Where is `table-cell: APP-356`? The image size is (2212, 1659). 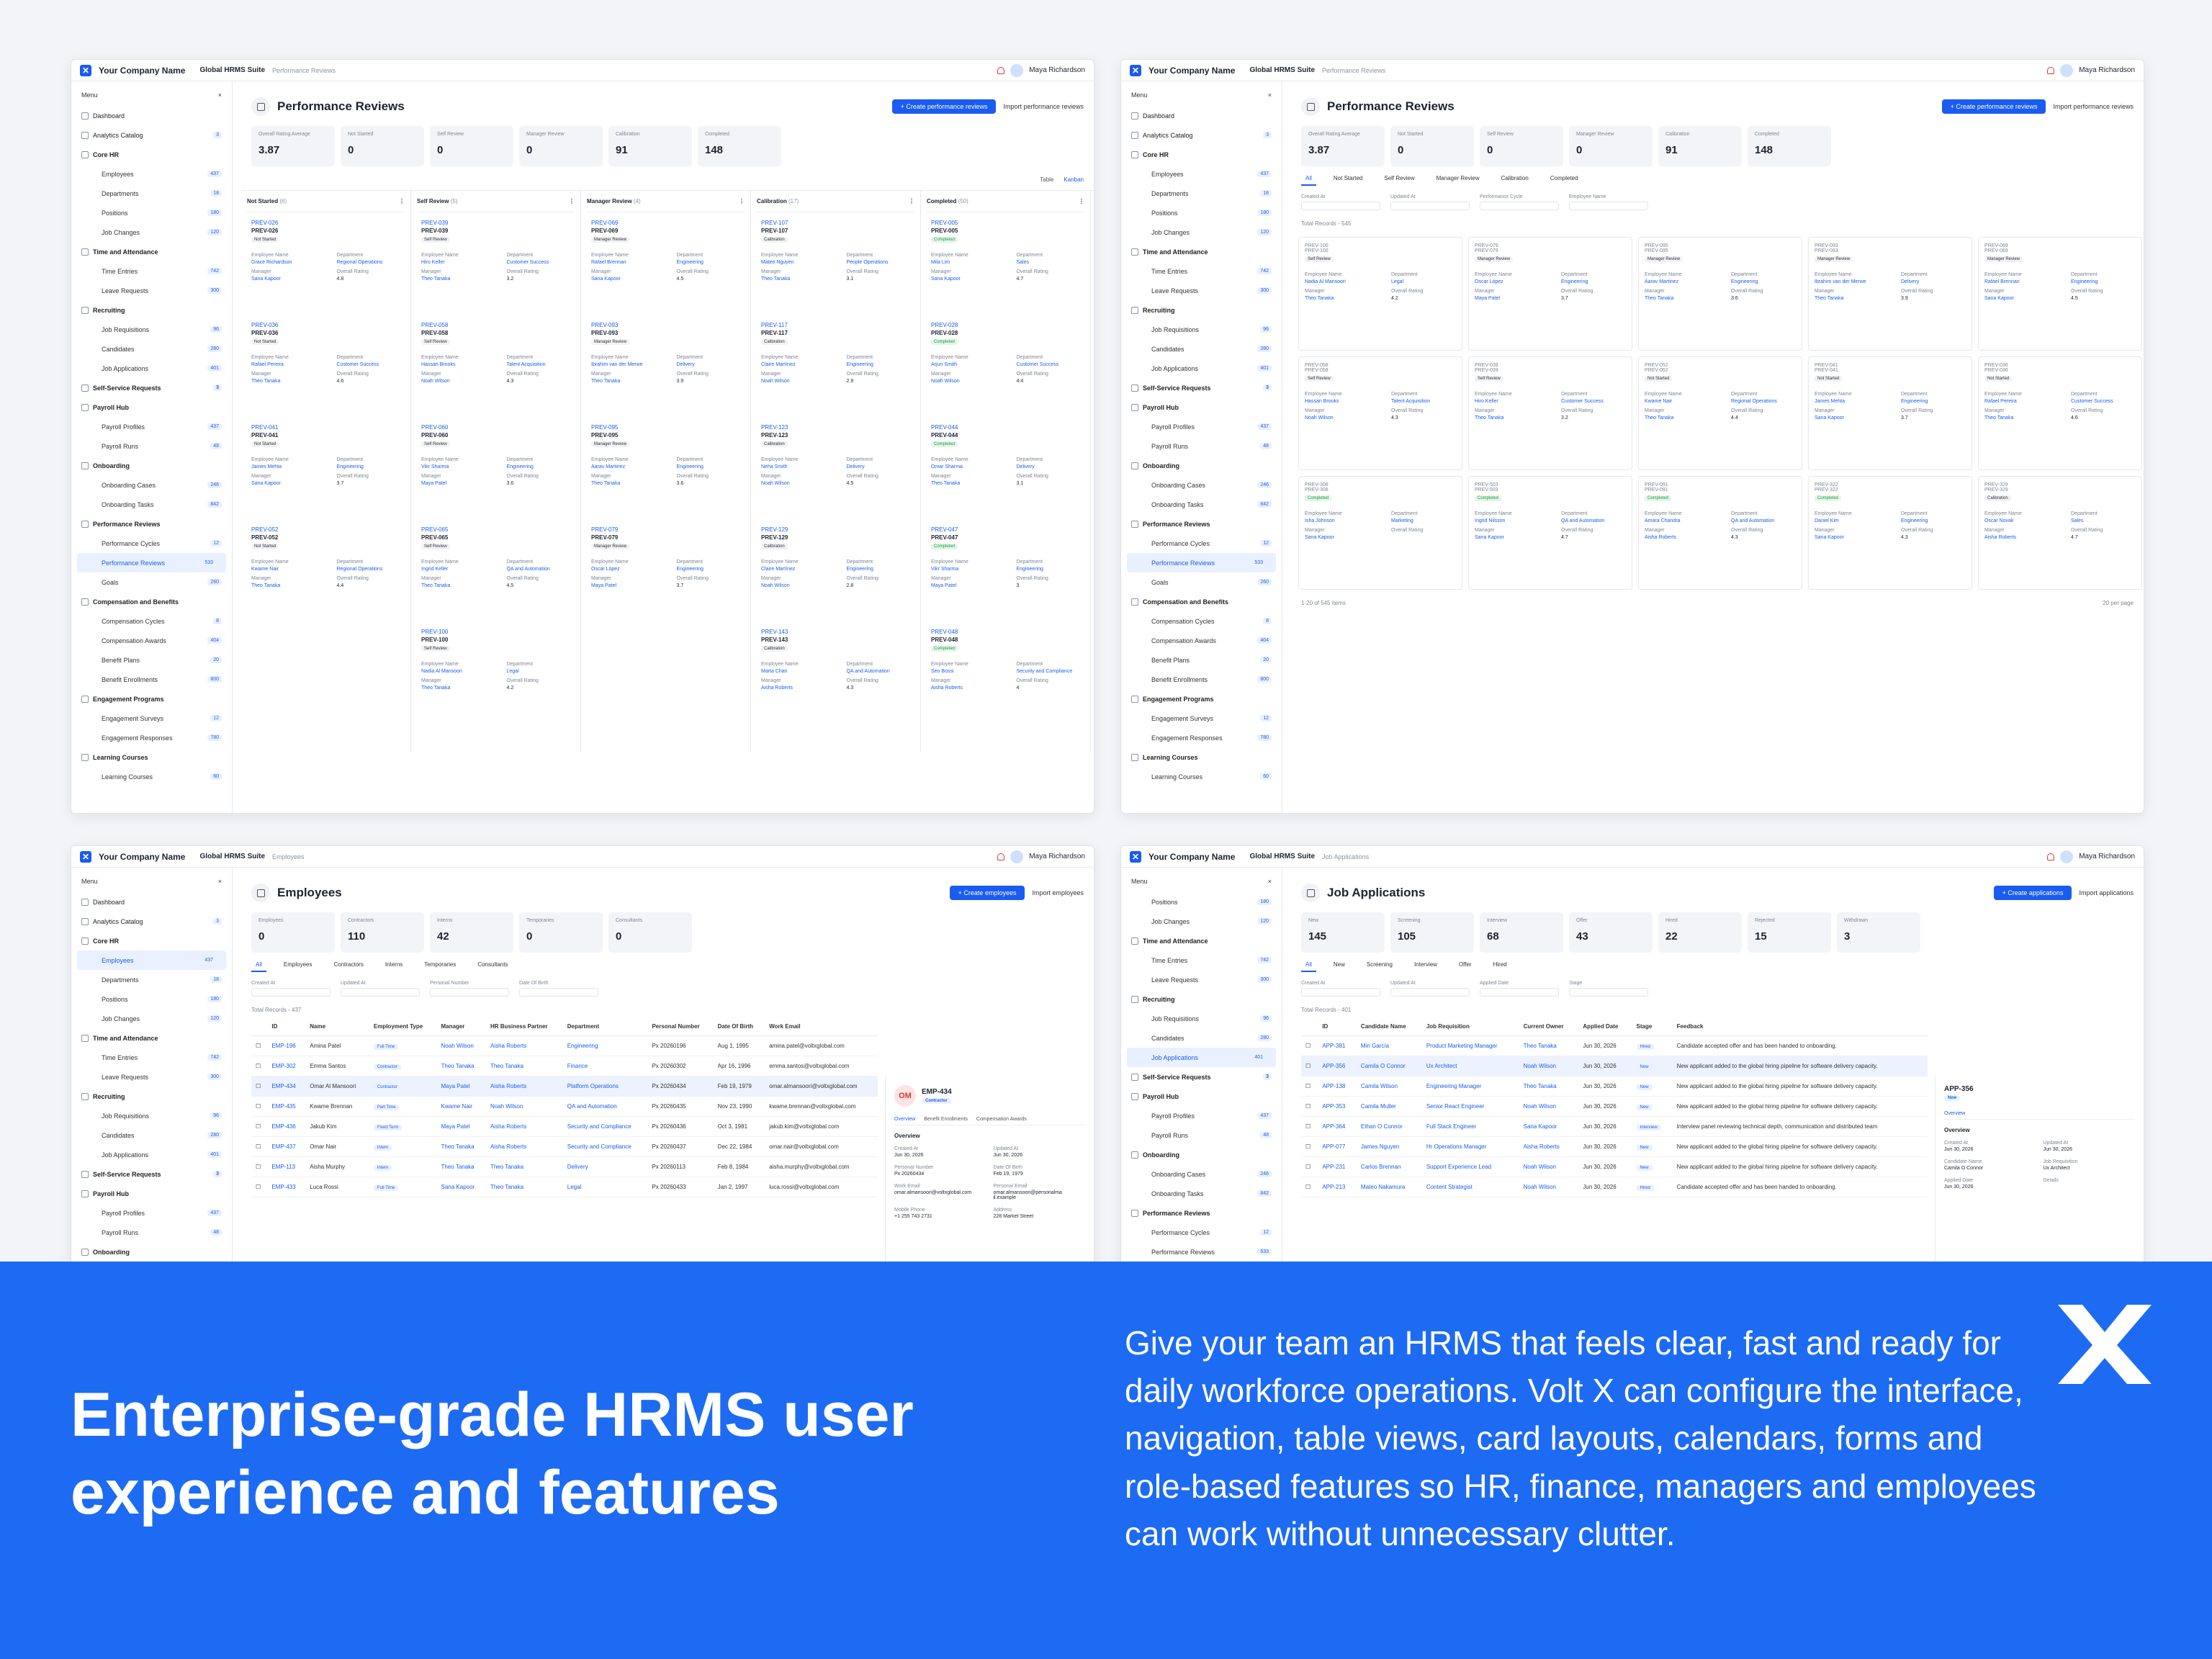 table-cell: APP-356 is located at coordinates (1337, 1066).